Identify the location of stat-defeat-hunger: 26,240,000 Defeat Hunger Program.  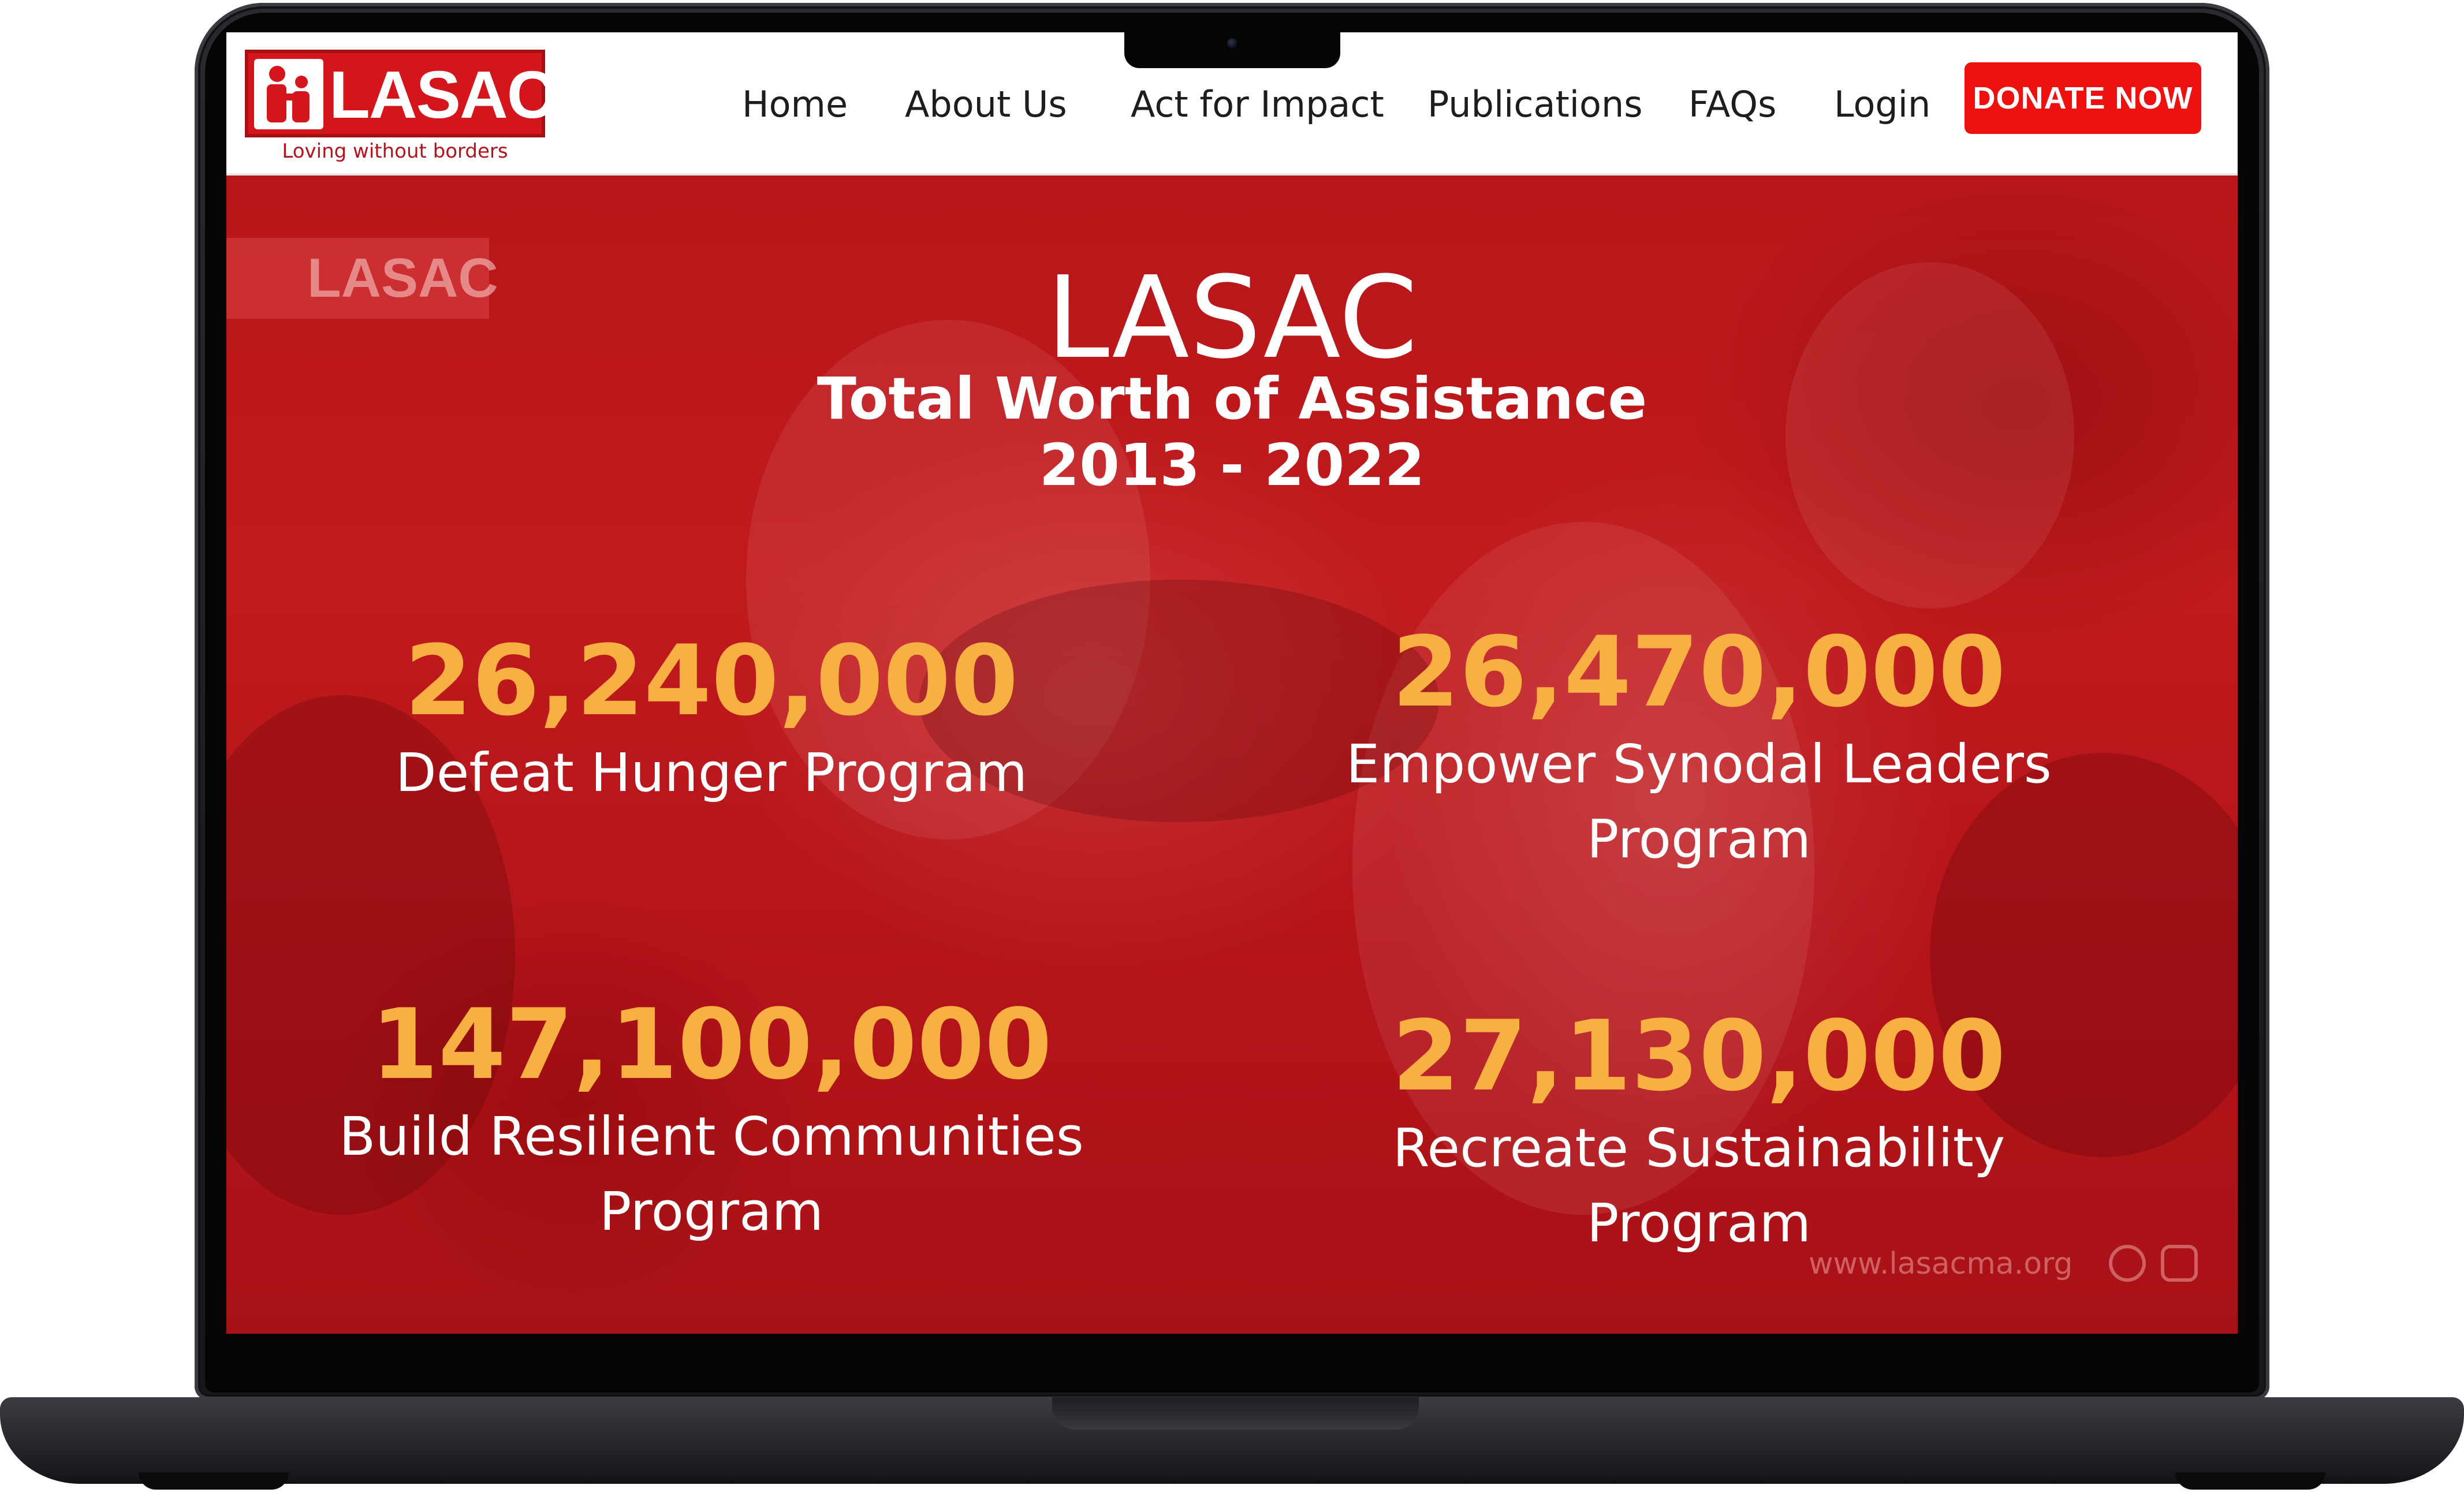
(711, 718).